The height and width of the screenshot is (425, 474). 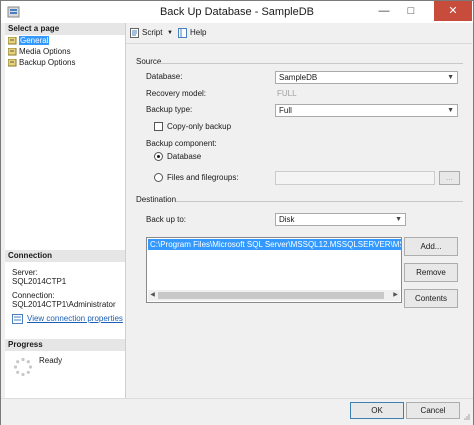 What do you see at coordinates (355, 178) in the screenshot?
I see `files-filegroups-field` at bounding box center [355, 178].